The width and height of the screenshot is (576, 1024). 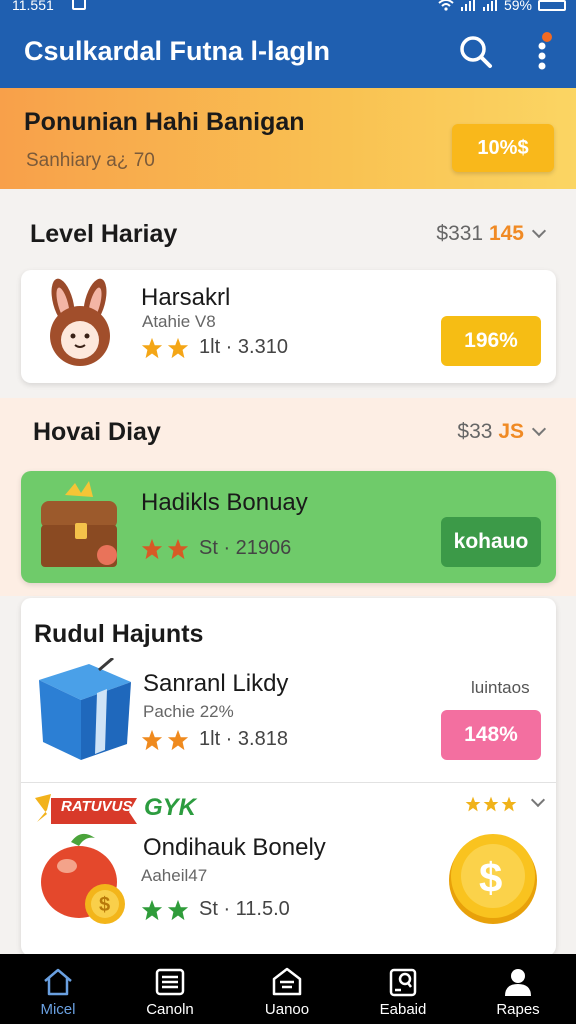 What do you see at coordinates (544, 53) in the screenshot?
I see `more-options-button` at bounding box center [544, 53].